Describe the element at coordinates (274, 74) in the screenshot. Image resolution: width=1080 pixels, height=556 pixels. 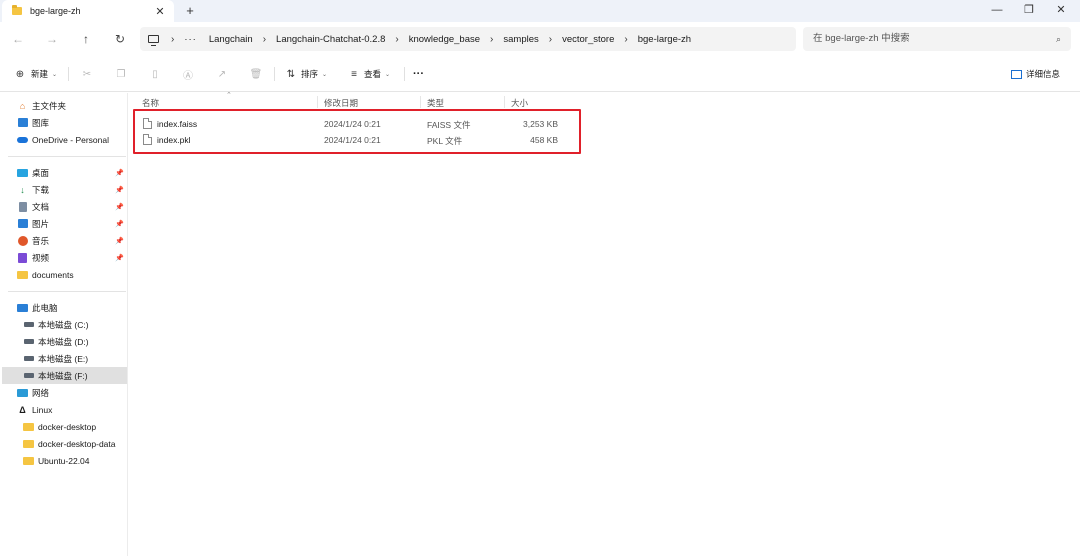
I see `divider` at that location.